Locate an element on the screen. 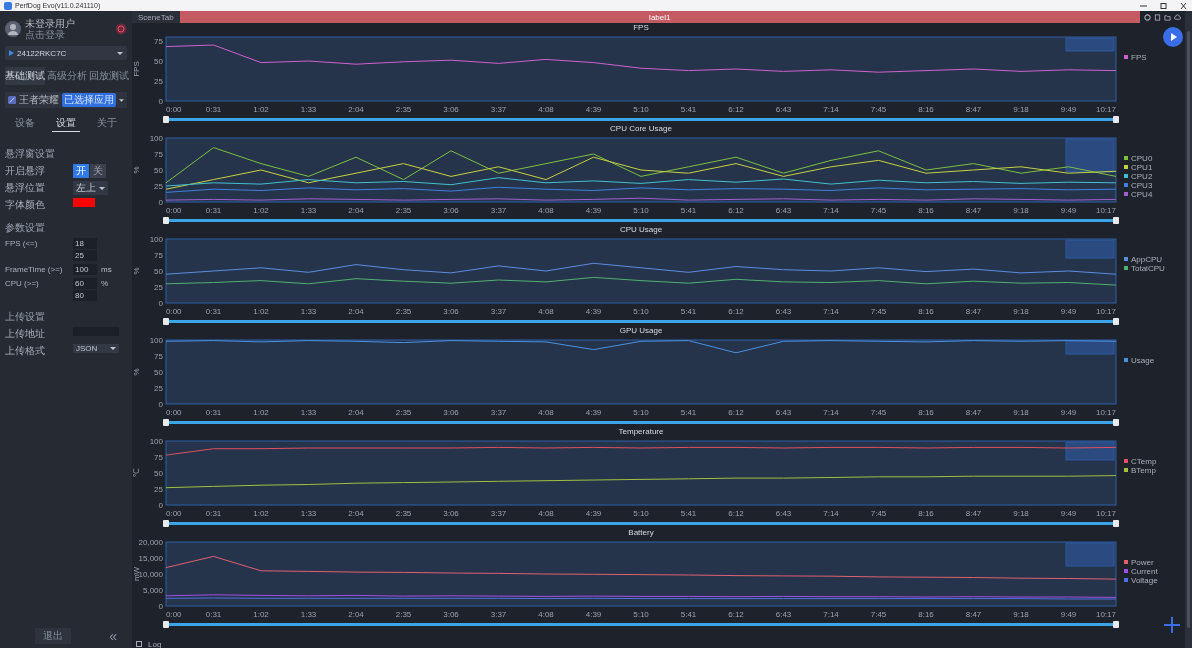 The height and width of the screenshot is (648, 1192). play-button is located at coordinates (1173, 37).